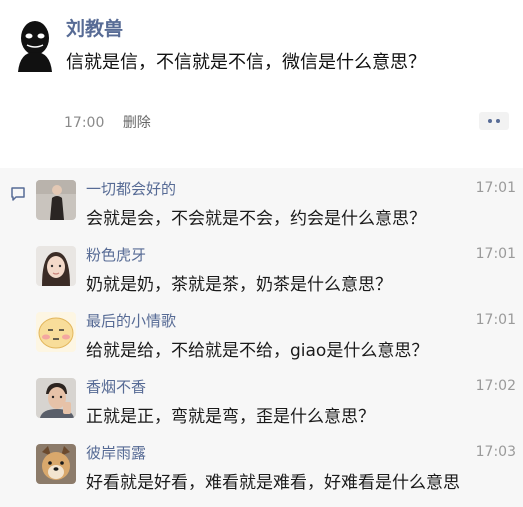 The height and width of the screenshot is (507, 523). Describe the element at coordinates (494, 121) in the screenshot. I see `more-options-button` at that location.